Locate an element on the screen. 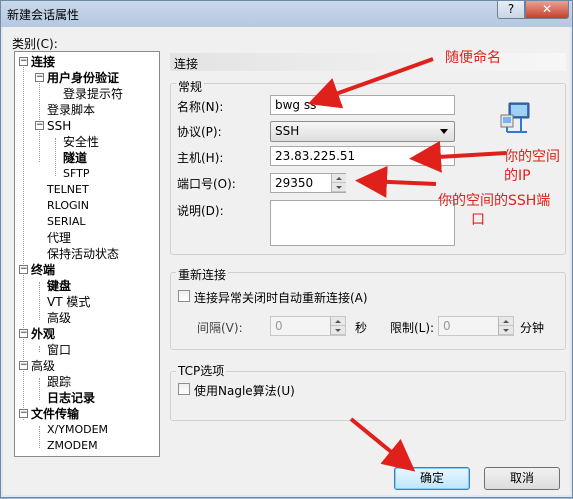 This screenshot has height=499, width=573. annotation-ip-line2: 的IP is located at coordinates (517, 176).